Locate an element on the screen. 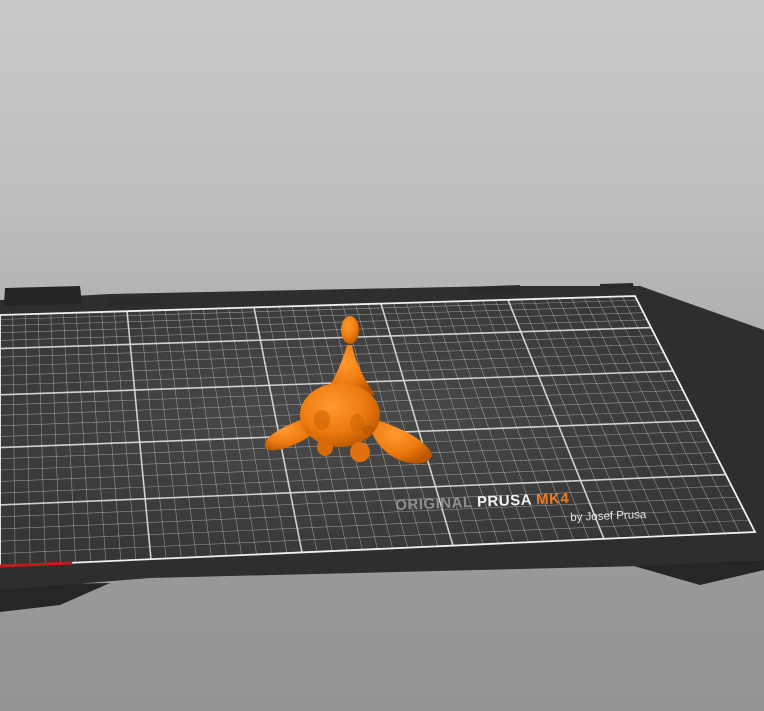  brand-prefix: ORIGINAL is located at coordinates (434, 503).